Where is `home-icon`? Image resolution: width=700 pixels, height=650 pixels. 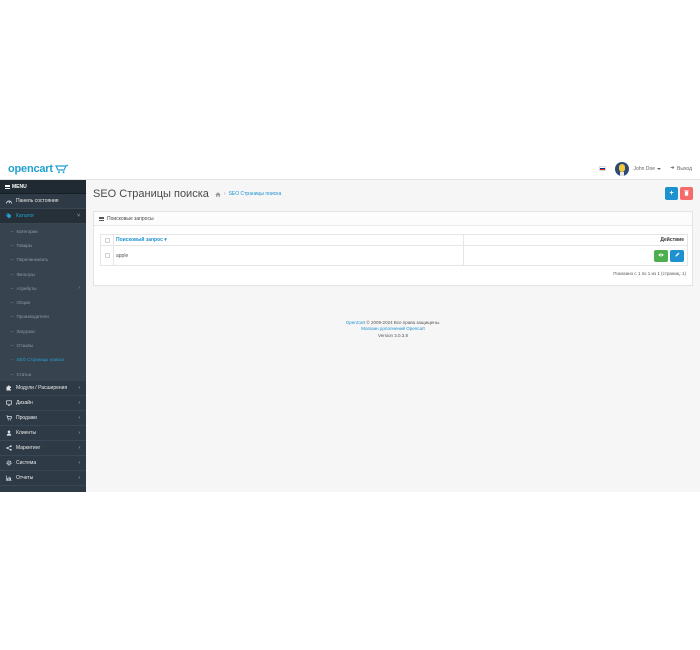
home-icon is located at coordinates (218, 194).